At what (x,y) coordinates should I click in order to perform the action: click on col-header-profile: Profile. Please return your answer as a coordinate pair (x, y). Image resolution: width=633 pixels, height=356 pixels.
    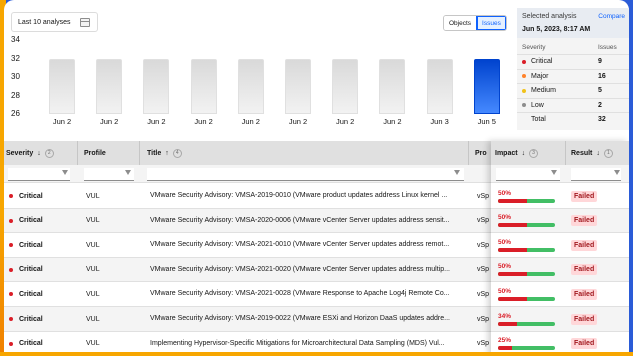
    Looking at the image, I should click on (95, 153).